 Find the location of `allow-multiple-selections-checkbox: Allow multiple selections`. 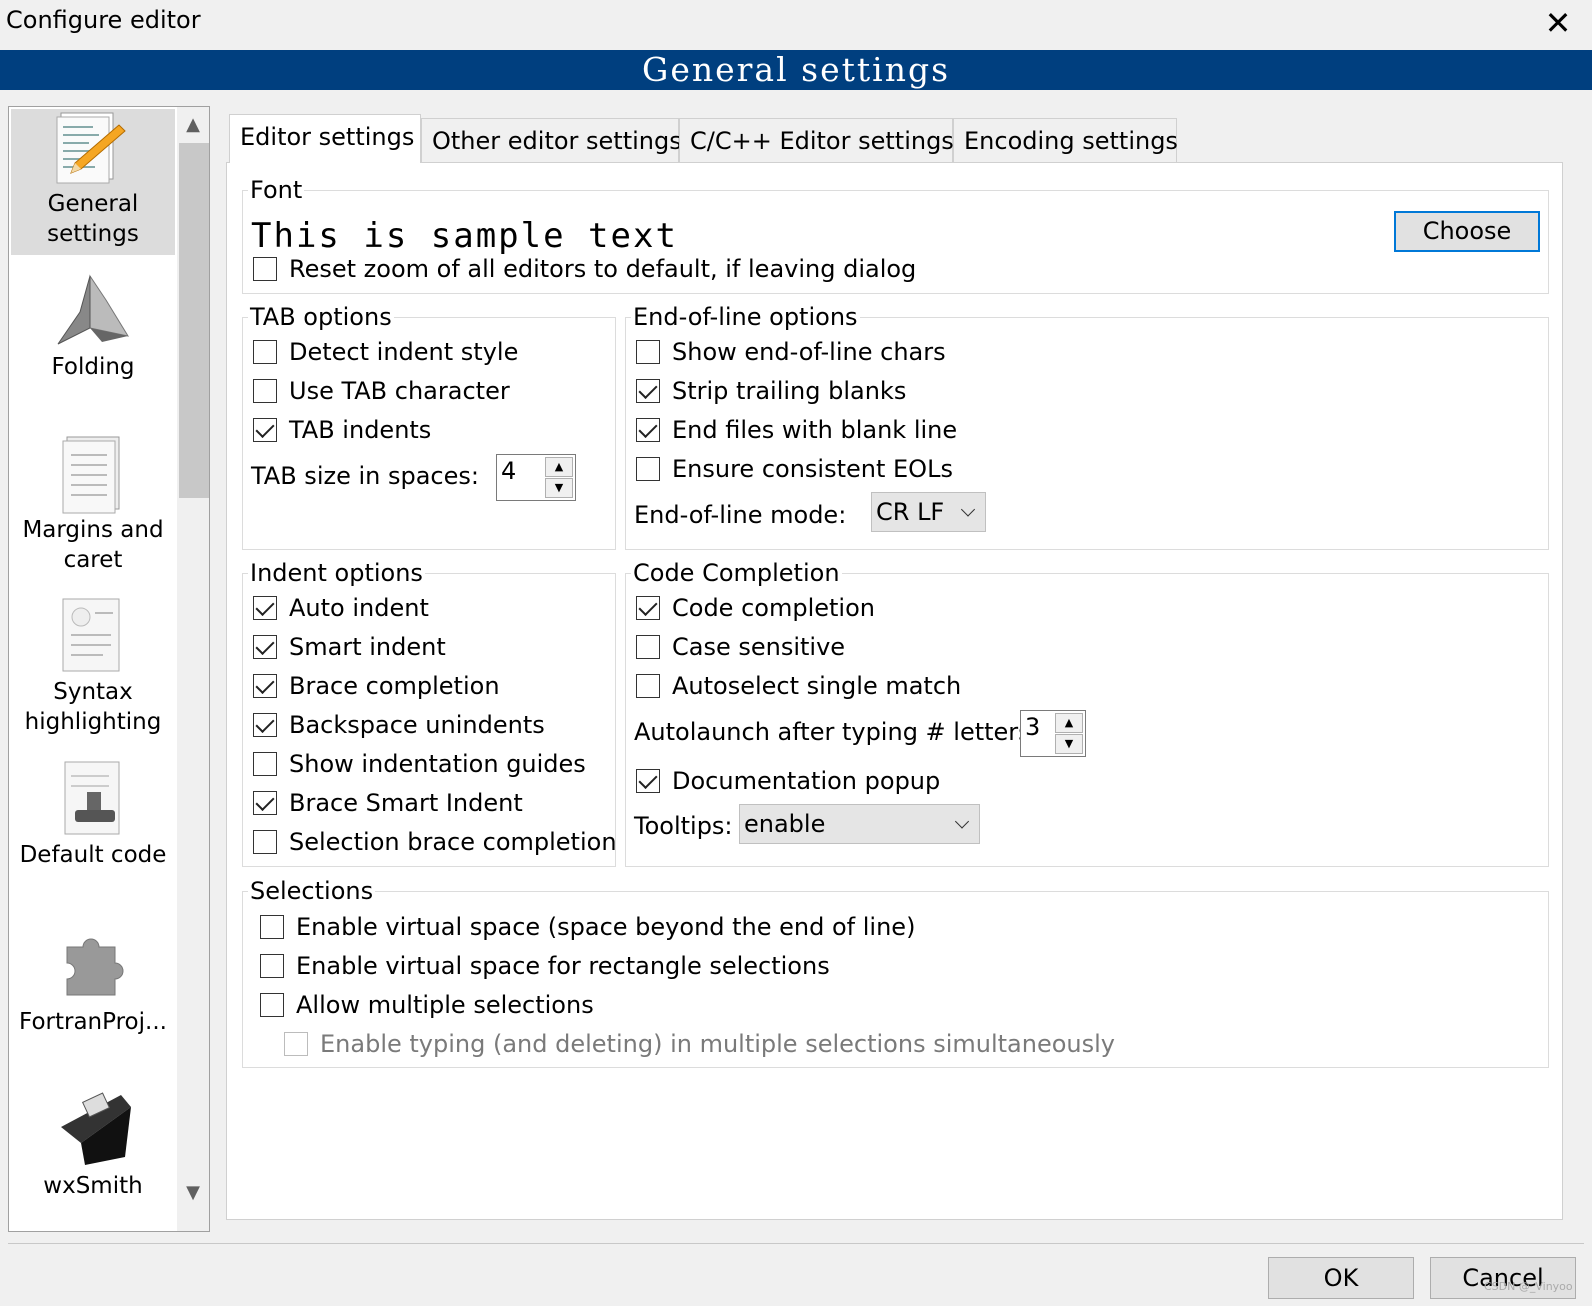

allow-multiple-selections-checkbox: Allow multiple selections is located at coordinates (427, 1005).